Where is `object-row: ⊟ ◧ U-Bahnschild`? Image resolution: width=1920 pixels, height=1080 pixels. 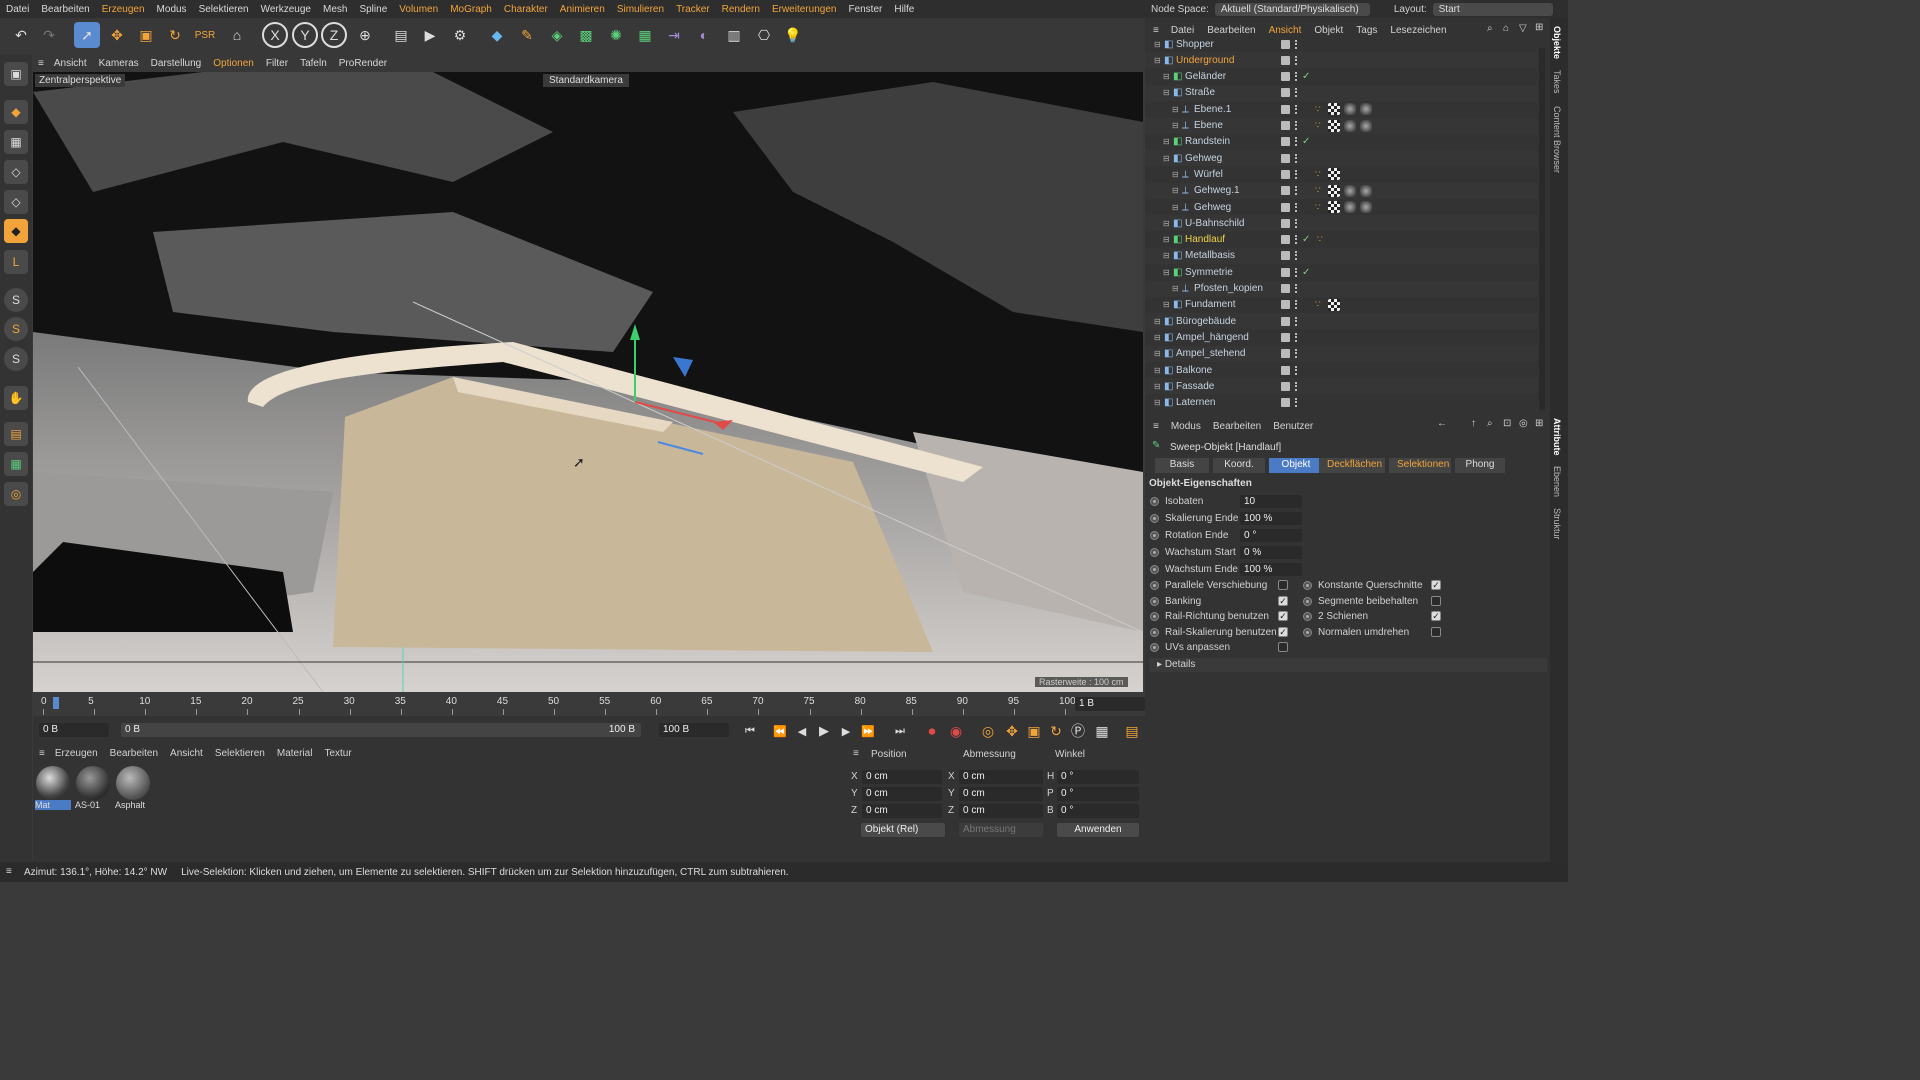 object-row: ⊟ ◧ U-Bahnschild is located at coordinates (1341, 223).